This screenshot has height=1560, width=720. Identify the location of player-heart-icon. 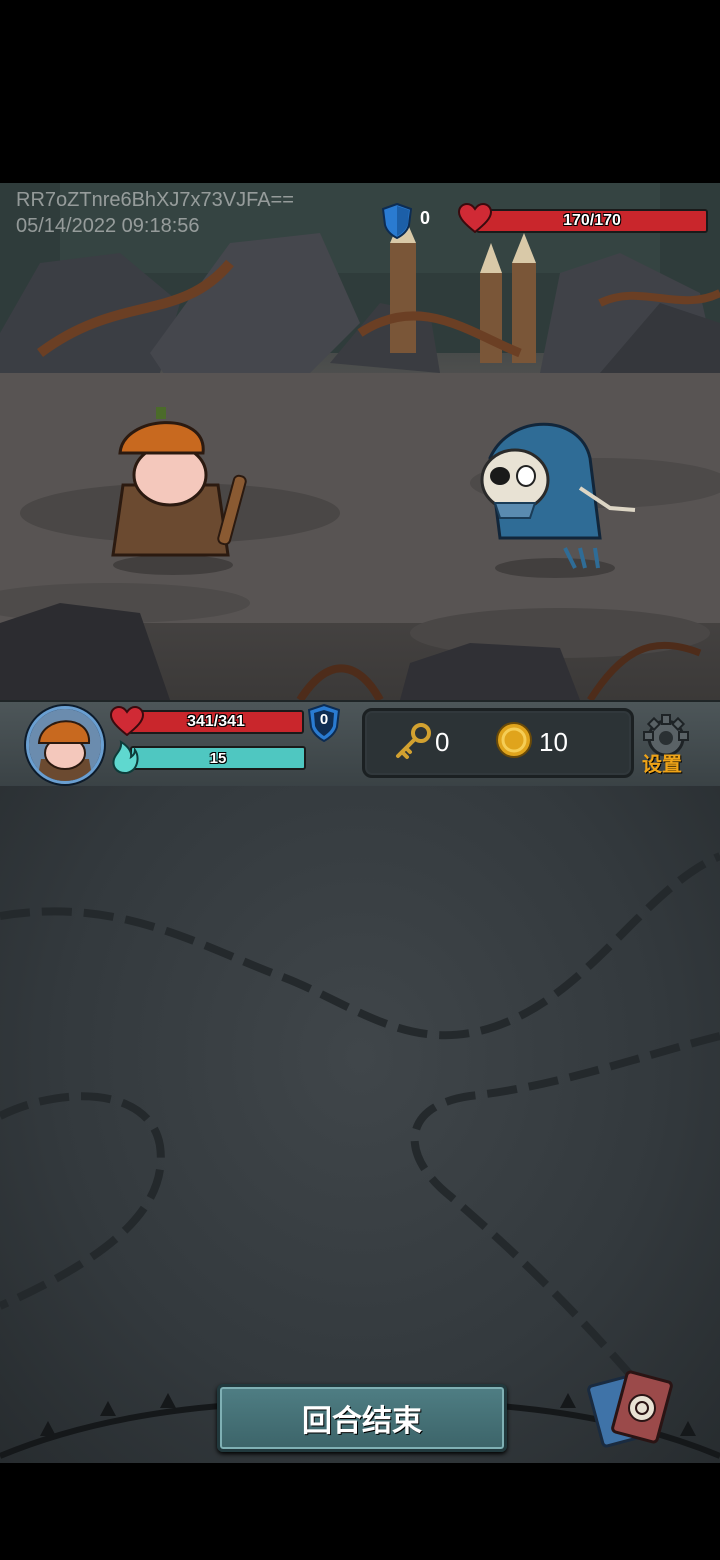
(127, 721).